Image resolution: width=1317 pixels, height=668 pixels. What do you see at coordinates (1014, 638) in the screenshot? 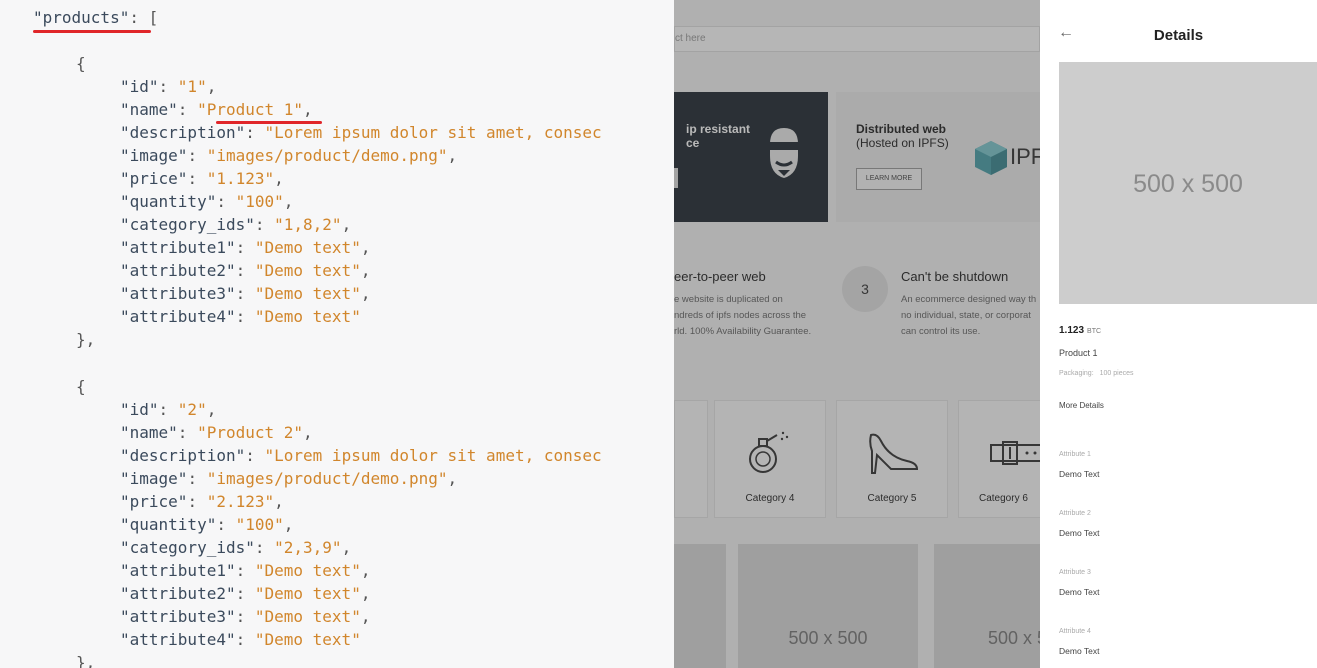
I see `product-image-placeholder: 500 x 5` at bounding box center [1014, 638].